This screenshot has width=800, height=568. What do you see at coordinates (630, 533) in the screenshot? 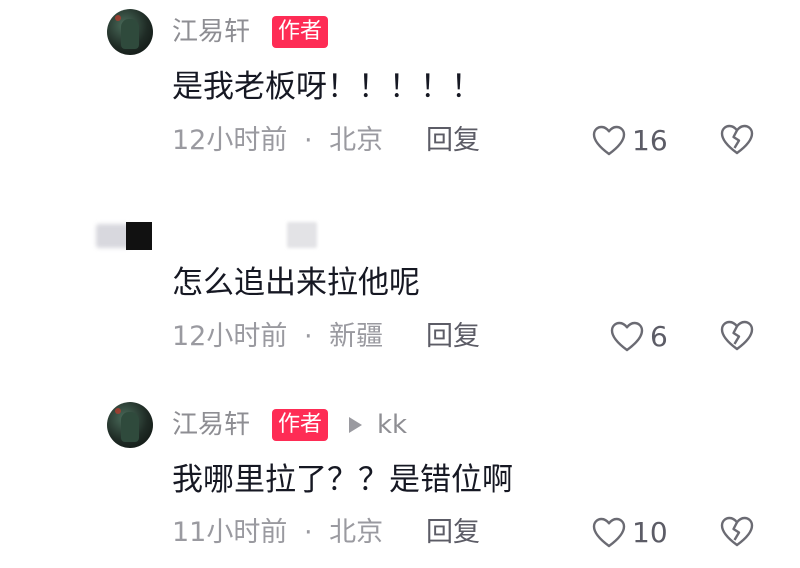
I see `like-button: 10` at bounding box center [630, 533].